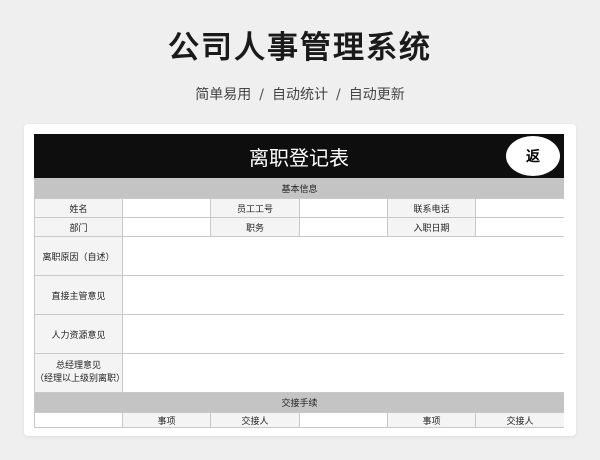 This screenshot has height=460, width=600. I want to click on join-date-label: 入职日期, so click(431, 227).